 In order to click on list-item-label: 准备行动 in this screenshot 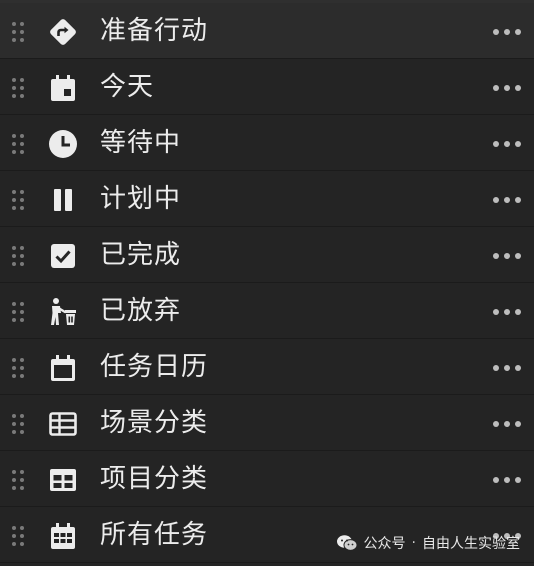, I will do `click(154, 31)`.